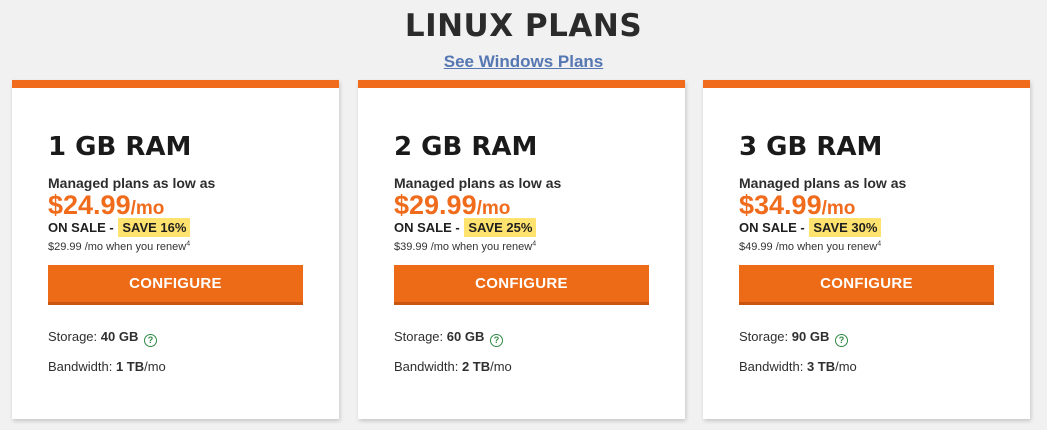  I want to click on plan-ram-title: 1 GB RAM, so click(120, 147).